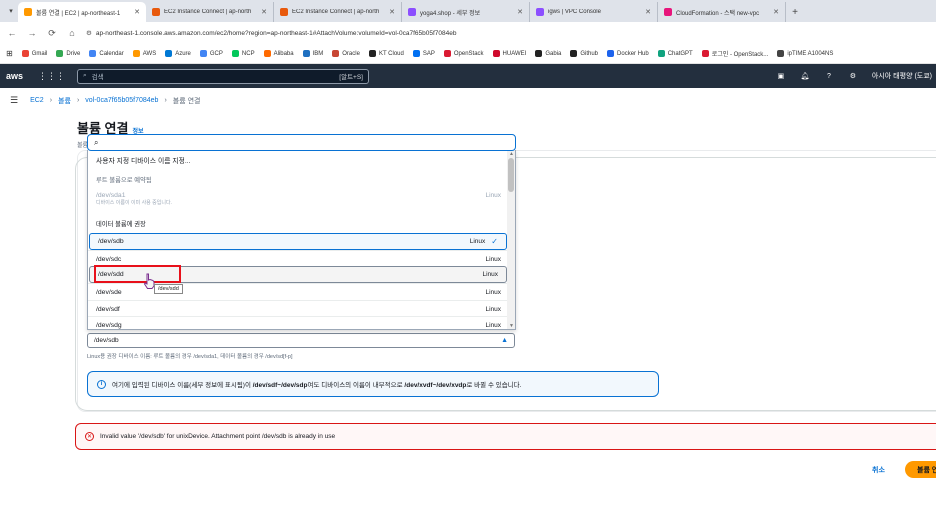 This screenshot has width=936, height=518. Describe the element at coordinates (853, 76) in the screenshot. I see `gear-icon: ⚙` at that location.